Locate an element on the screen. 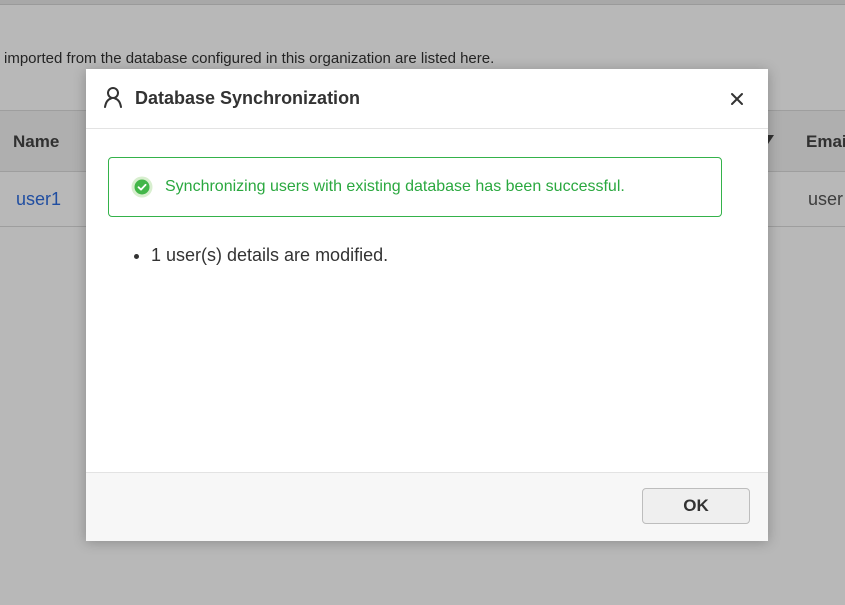  result-list: 1 user(s) details are modified. is located at coordinates (261, 255).